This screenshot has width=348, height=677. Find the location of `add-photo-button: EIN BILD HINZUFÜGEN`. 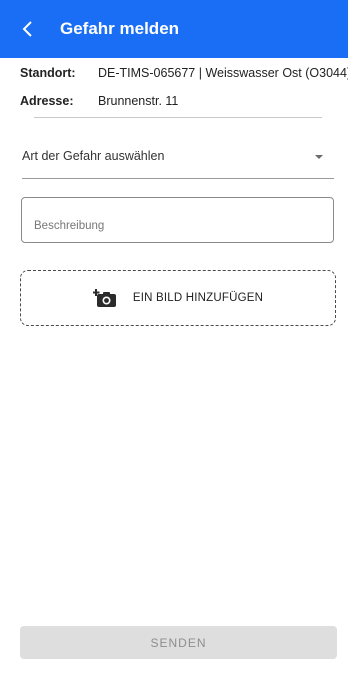

add-photo-button: EIN BILD HINZUFÜGEN is located at coordinates (178, 298).